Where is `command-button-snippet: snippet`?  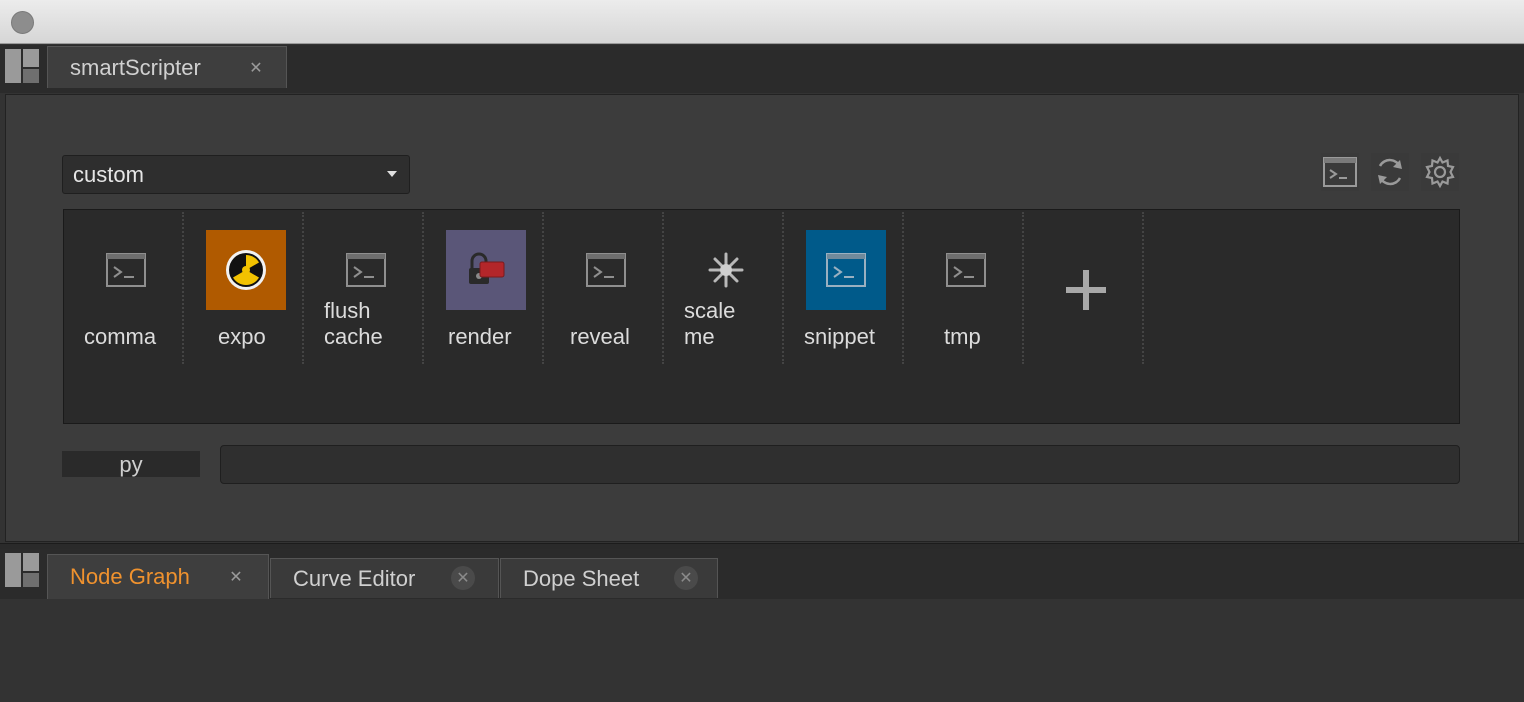
command-button-snippet: snippet is located at coordinates (844, 288).